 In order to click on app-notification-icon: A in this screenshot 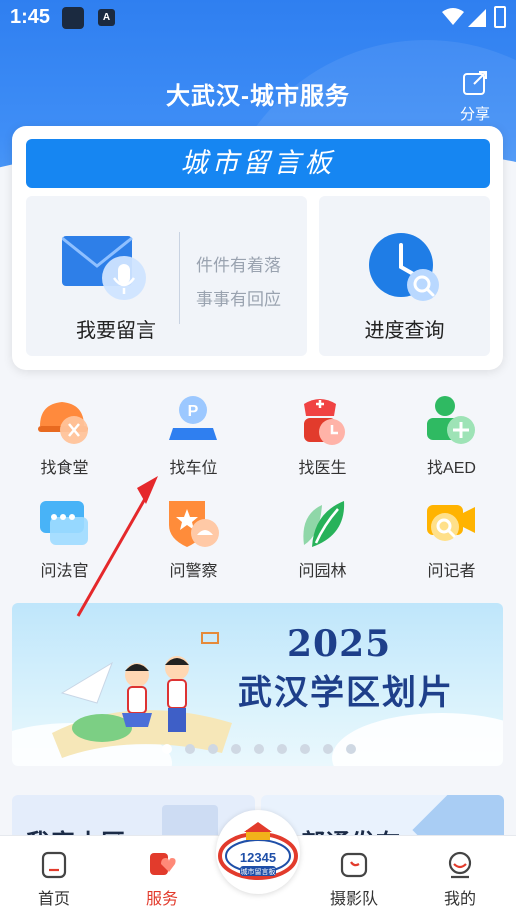, I will do `click(106, 17)`.